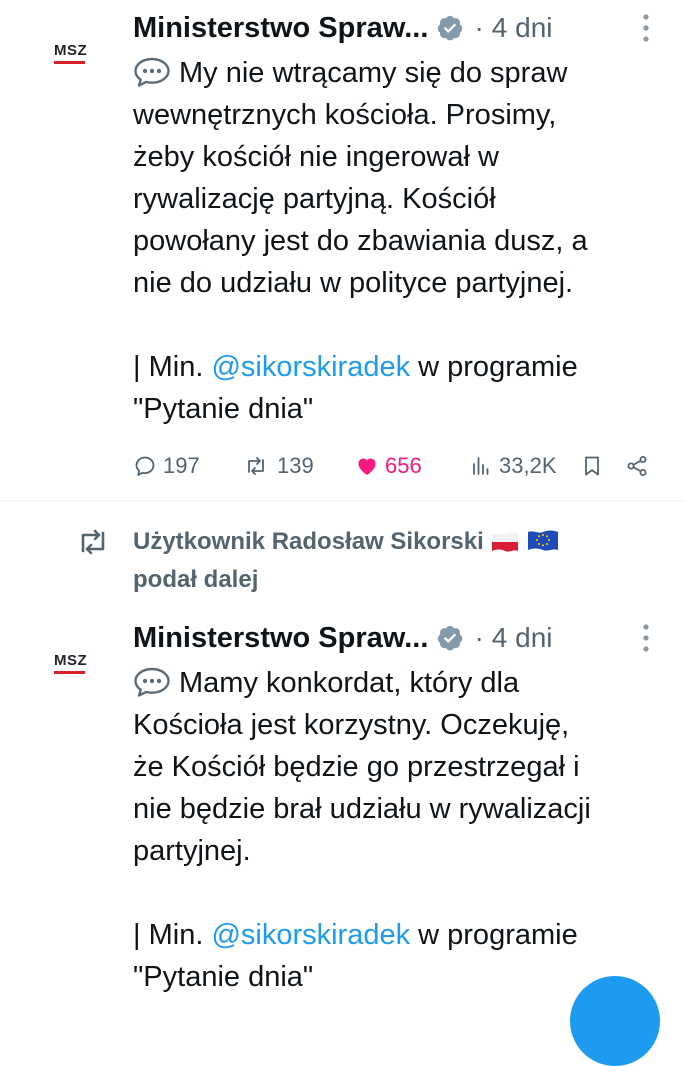 Image resolution: width=686 pixels, height=1066 pixels. What do you see at coordinates (192, 851) in the screenshot?
I see `tweet-line: partyjnej.` at bounding box center [192, 851].